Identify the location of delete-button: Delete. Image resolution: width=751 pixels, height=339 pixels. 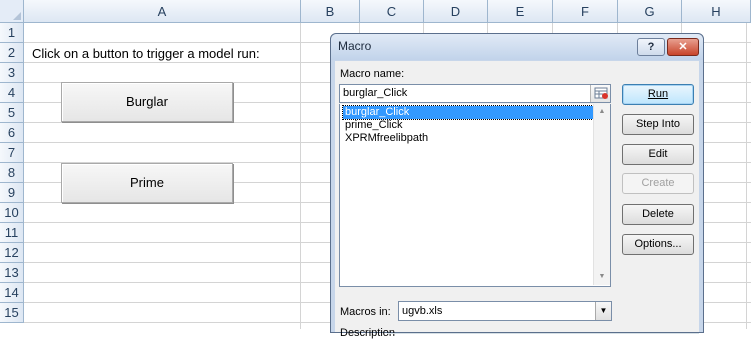
(658, 214).